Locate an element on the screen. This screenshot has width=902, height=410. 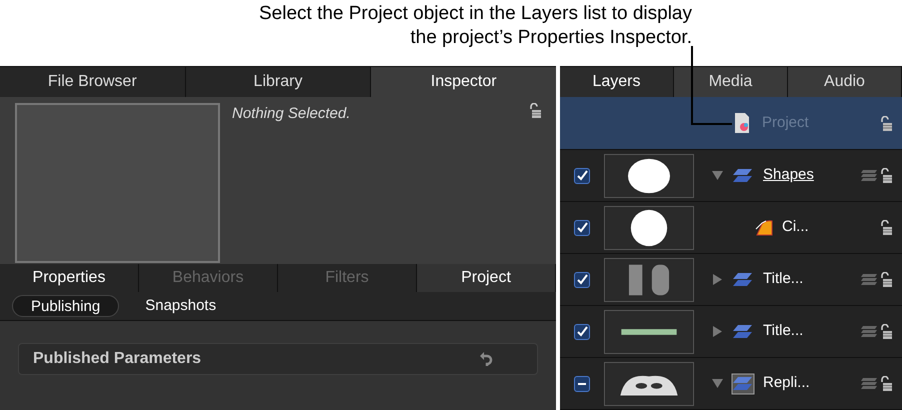
callout-text: Select the Project object in the Layers list to display the project’s Properties Inspector. is located at coordinates (475, 26).